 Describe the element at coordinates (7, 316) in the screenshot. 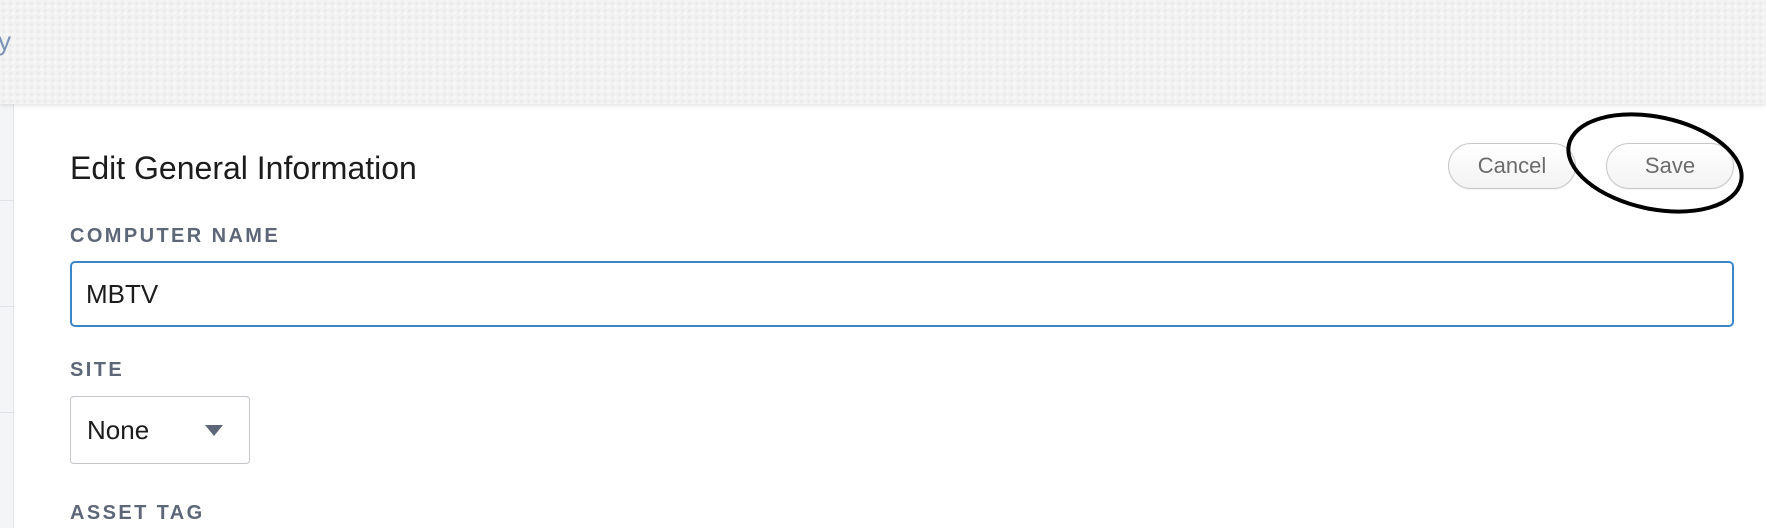

I see `left-sidebar-edge` at that location.